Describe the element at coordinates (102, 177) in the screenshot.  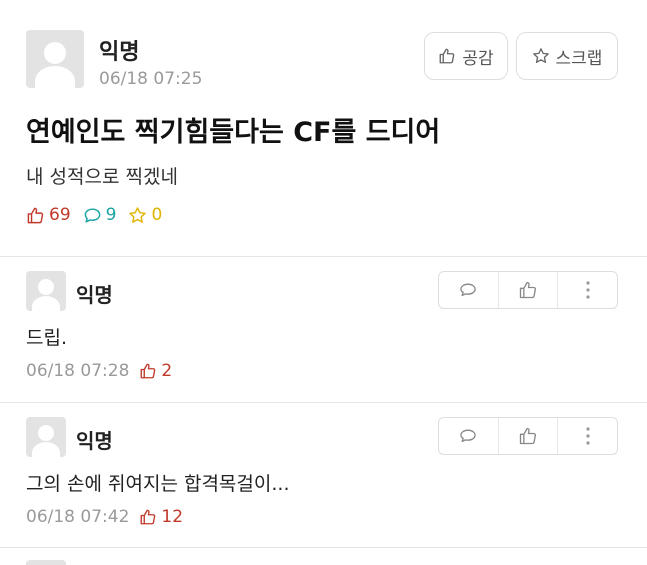
I see `post-body: 내 성적으로 찍겠네` at that location.